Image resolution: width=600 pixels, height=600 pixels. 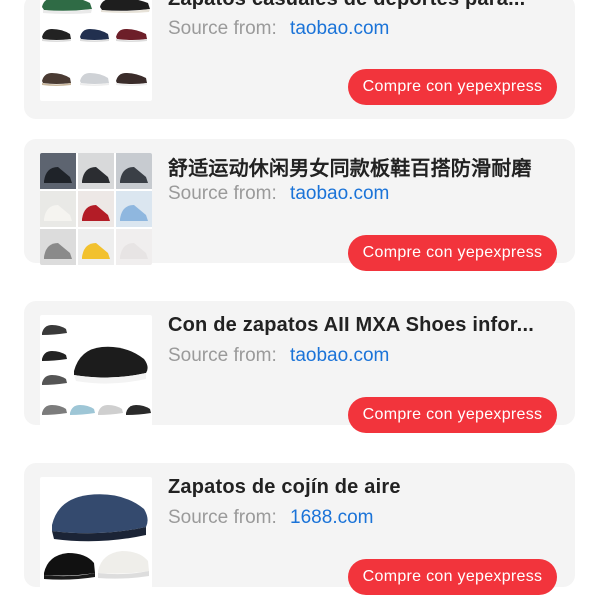 I want to click on source-link: 1688.com, so click(x=331, y=517).